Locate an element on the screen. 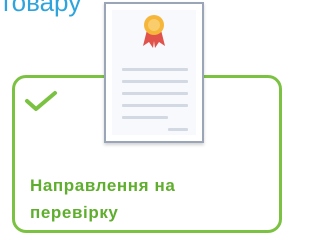  award-ribbon-icon is located at coordinates (154, 31).